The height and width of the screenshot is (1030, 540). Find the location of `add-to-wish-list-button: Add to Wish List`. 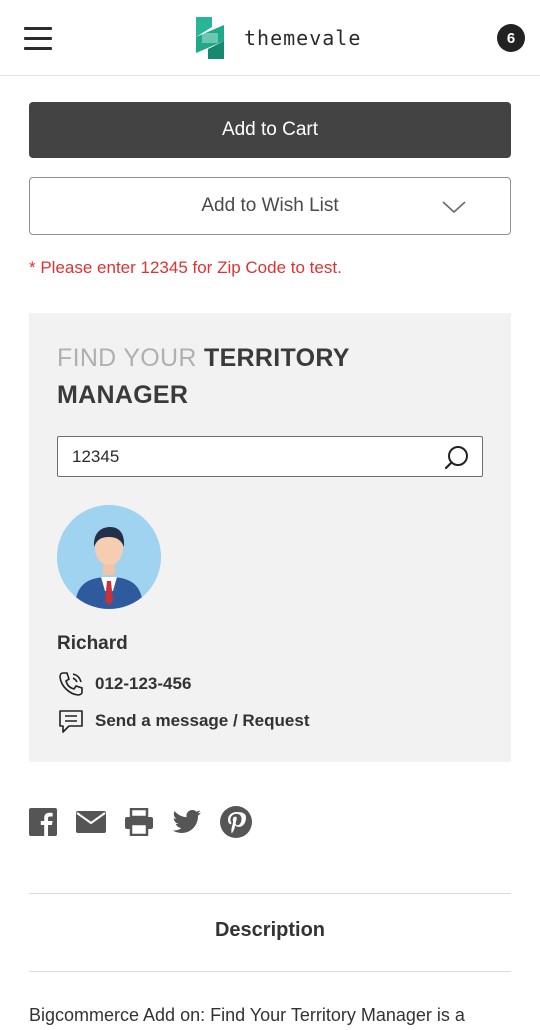

add-to-wish-list-button: Add to Wish List is located at coordinates (270, 206).